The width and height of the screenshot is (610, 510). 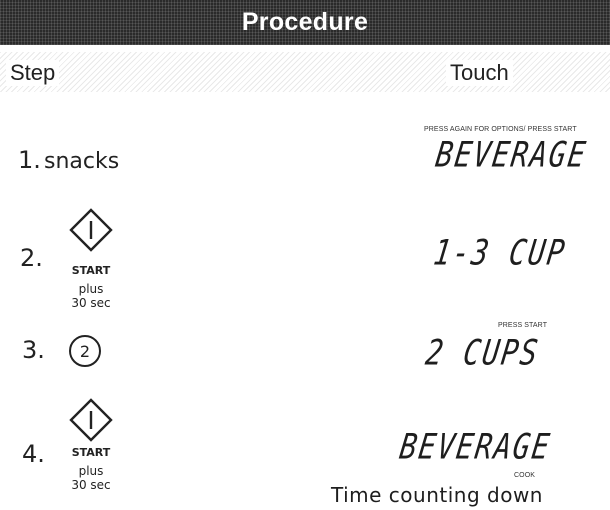 I want to click on number-2-key-label: 2, so click(x=85, y=351).